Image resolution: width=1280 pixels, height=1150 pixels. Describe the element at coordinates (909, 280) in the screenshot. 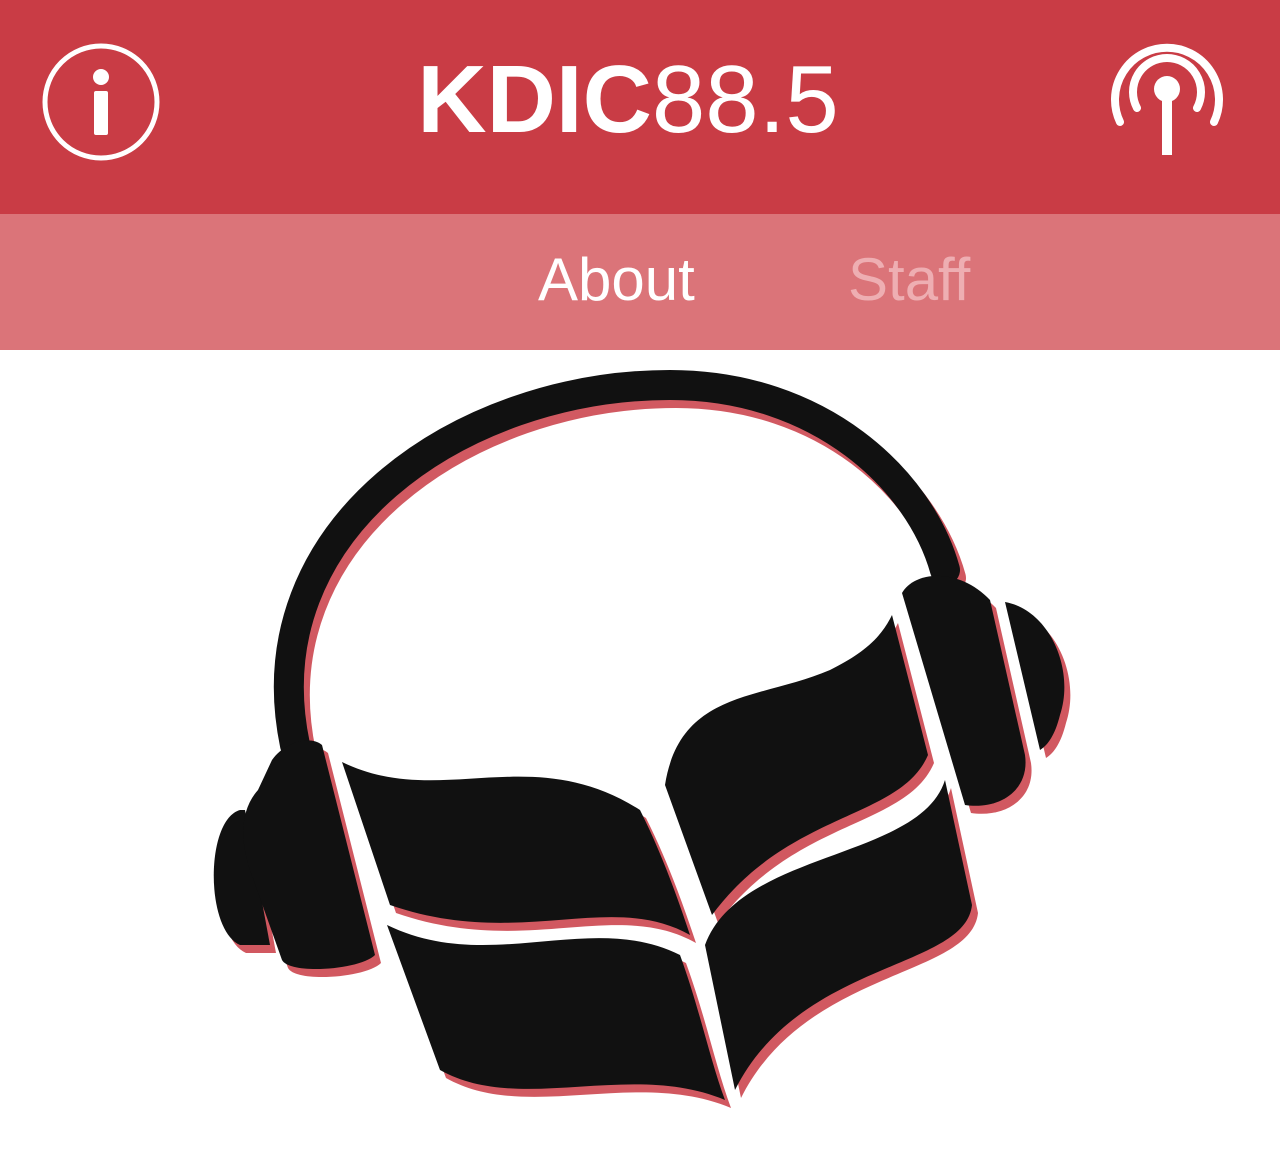

I see `tab-staff: Staff` at that location.